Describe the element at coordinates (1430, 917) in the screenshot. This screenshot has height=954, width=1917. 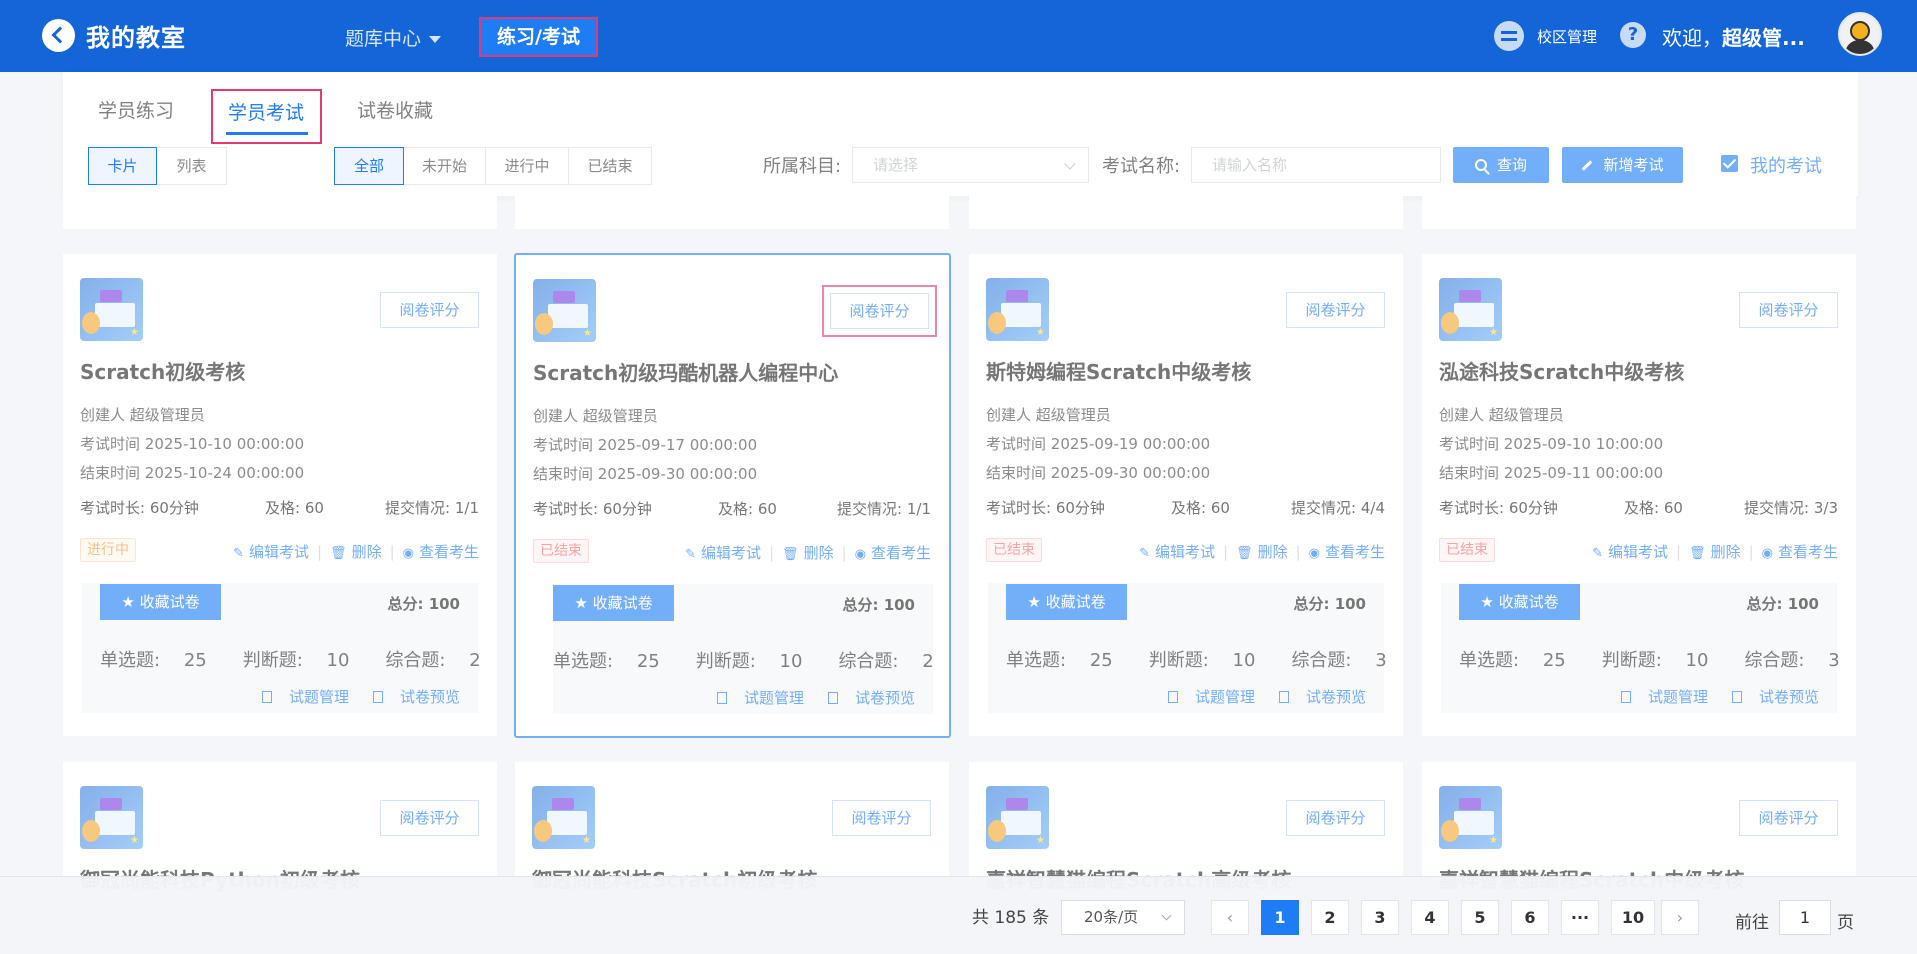
I see `page-4: 4` at that location.